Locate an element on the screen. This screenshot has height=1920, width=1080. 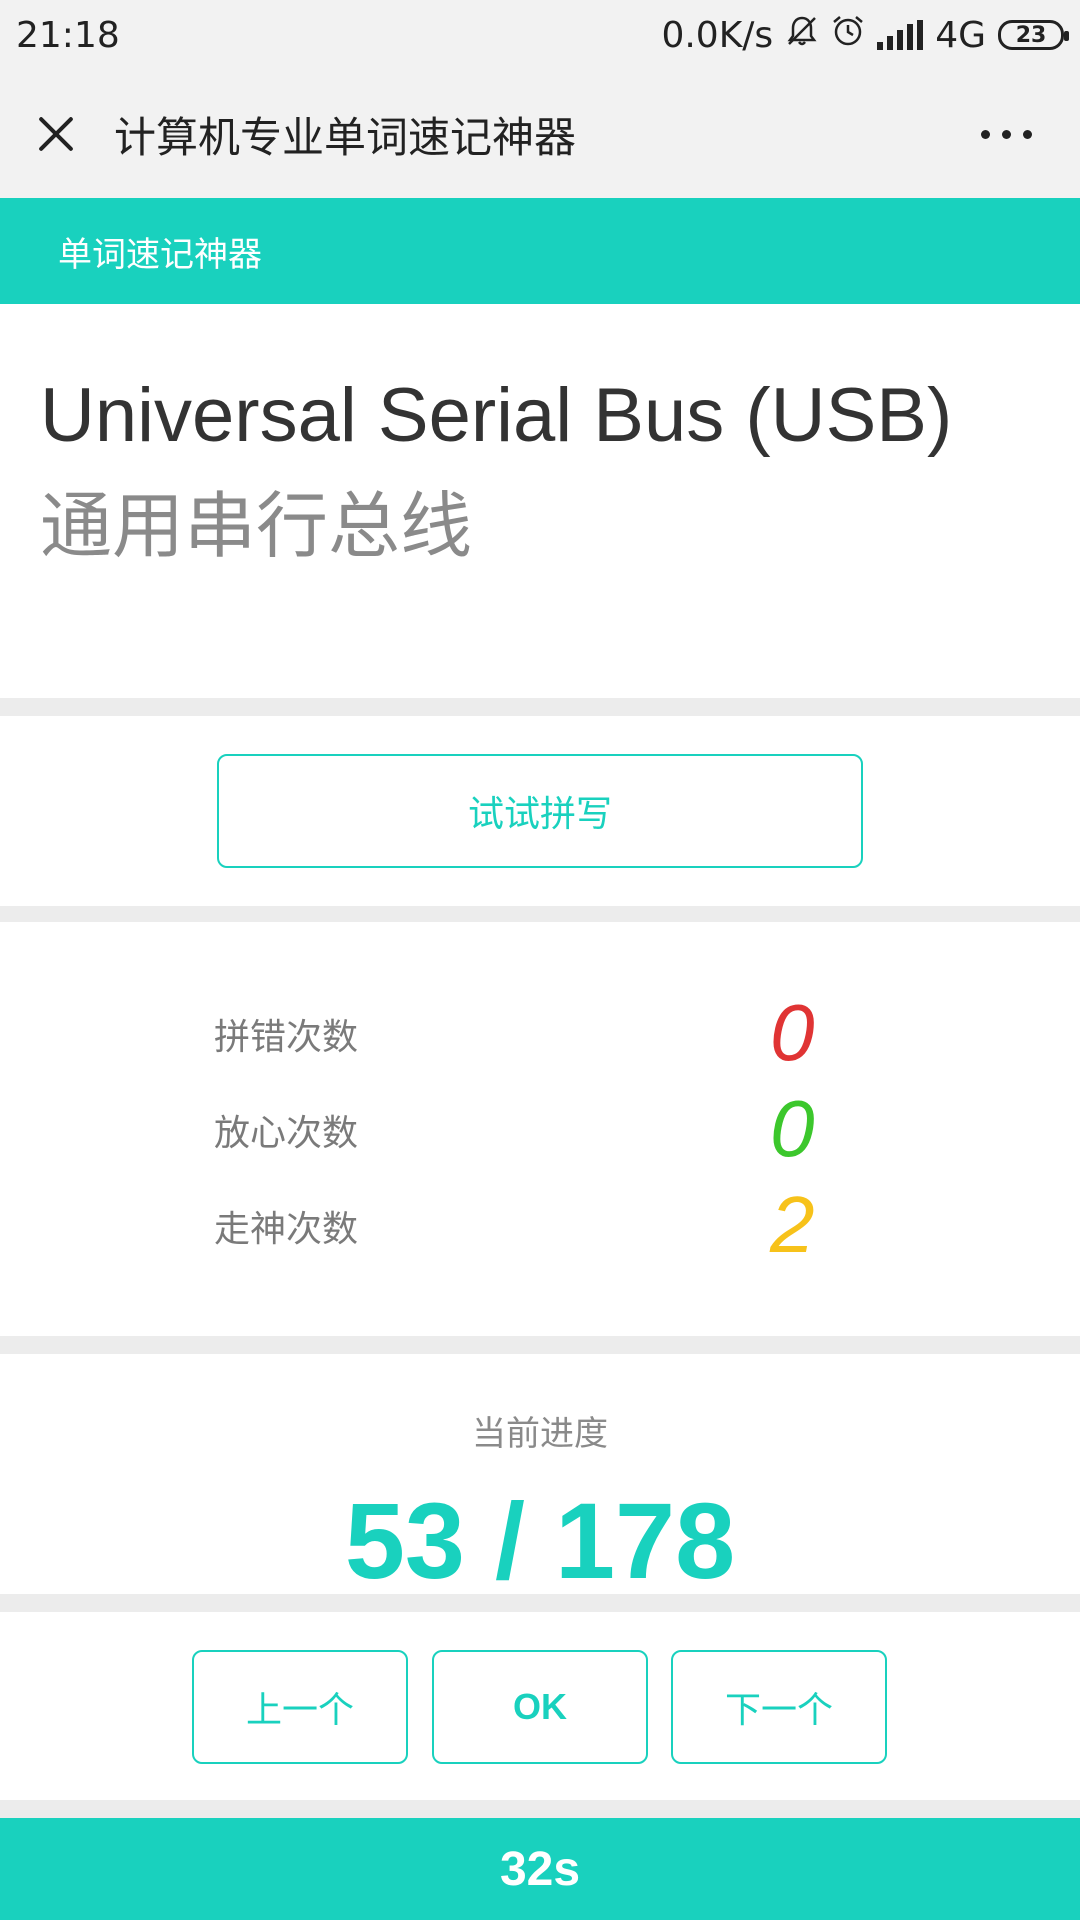
status-time: 21:18 is located at coordinates (68, 35).